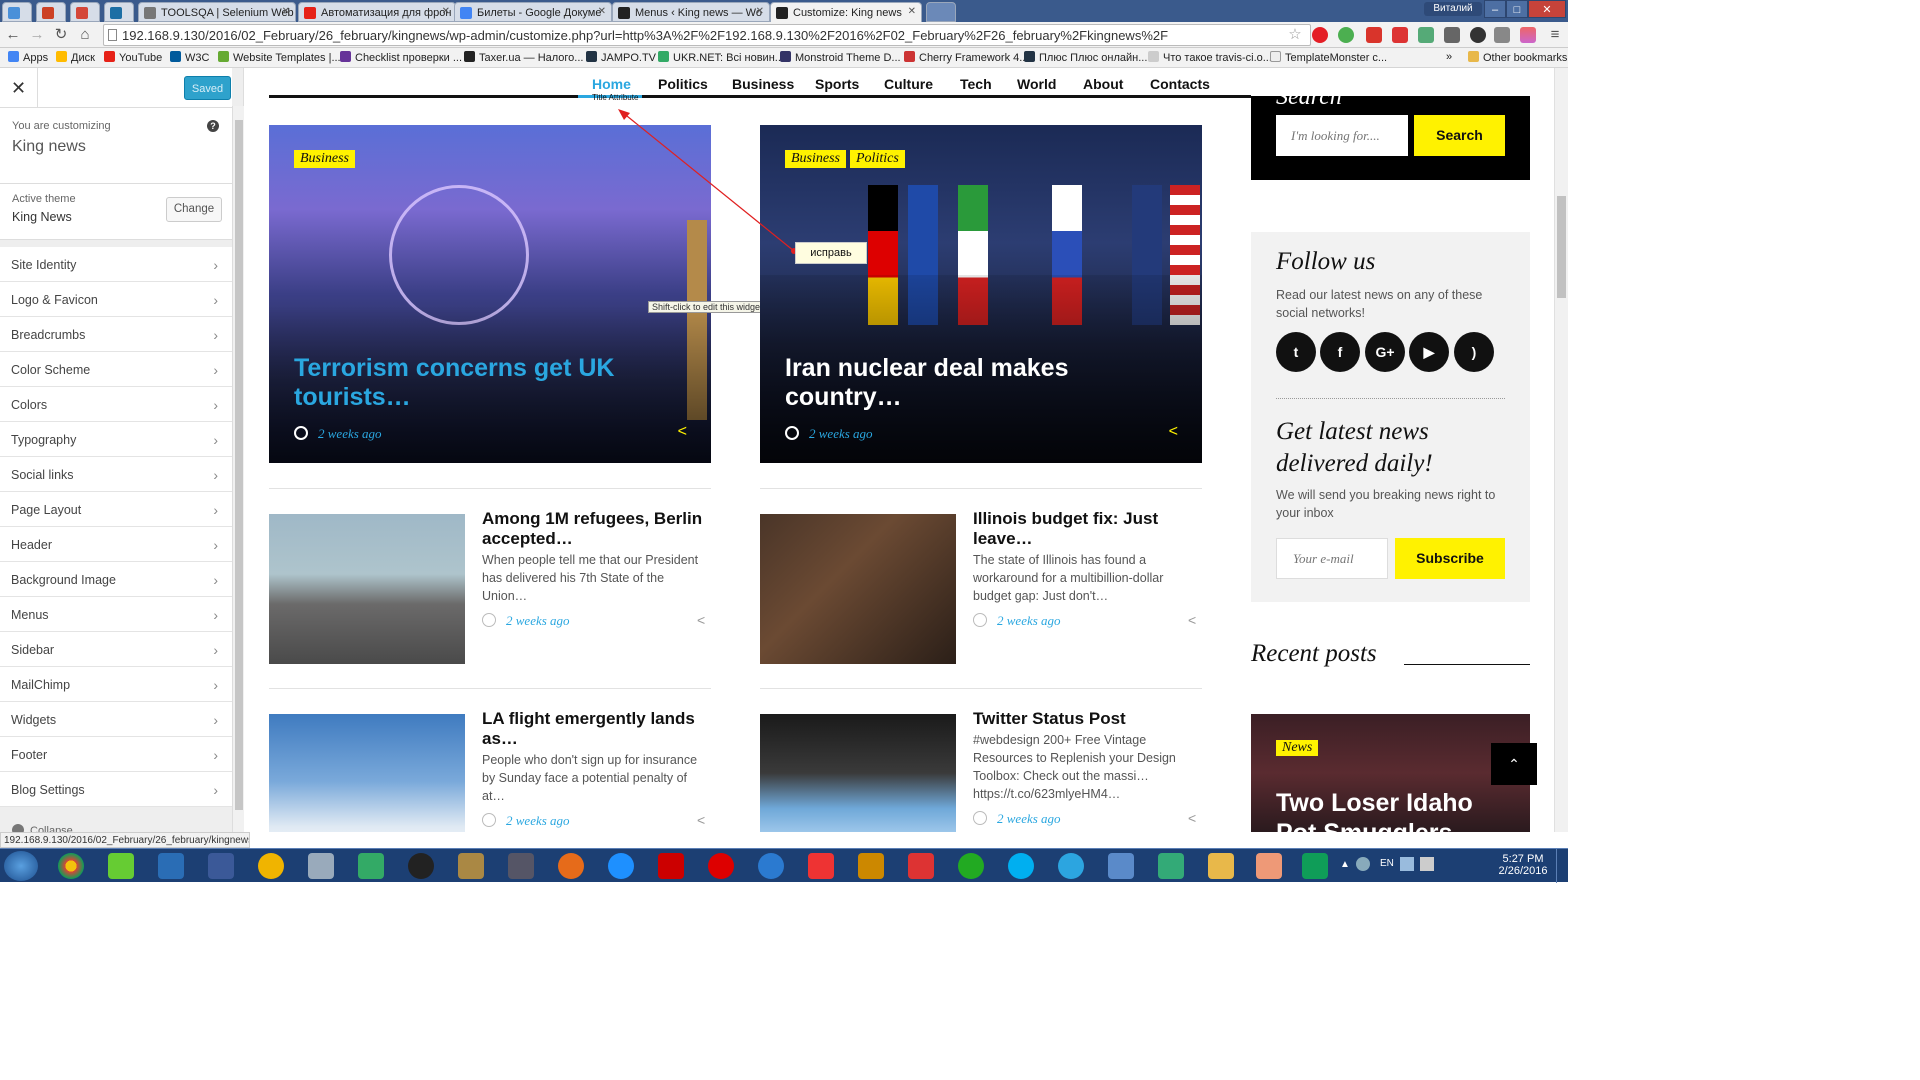 This screenshot has width=1920, height=1080. What do you see at coordinates (116, 509) in the screenshot?
I see `customizer-section-page-layout: Page Layout ›` at bounding box center [116, 509].